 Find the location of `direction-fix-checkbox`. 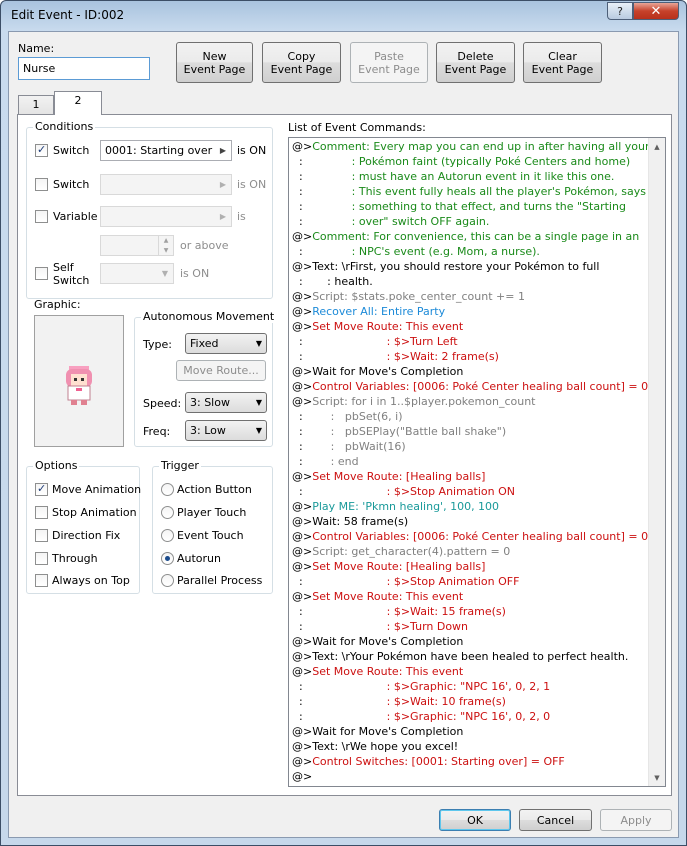

direction-fix-checkbox is located at coordinates (41, 535).